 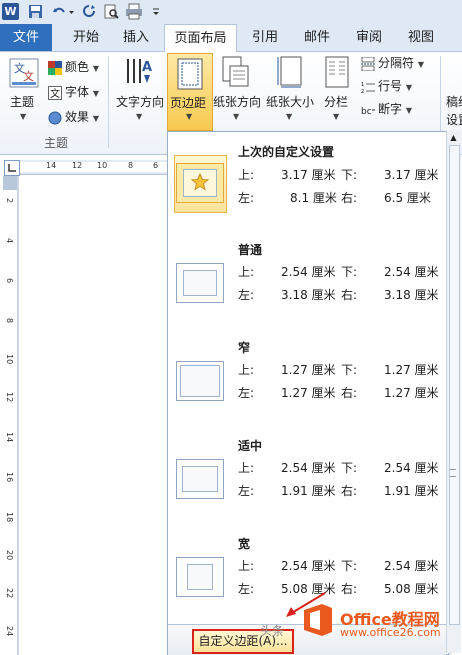 I want to click on bottom-value: 3.17 厘米, so click(x=411, y=175).